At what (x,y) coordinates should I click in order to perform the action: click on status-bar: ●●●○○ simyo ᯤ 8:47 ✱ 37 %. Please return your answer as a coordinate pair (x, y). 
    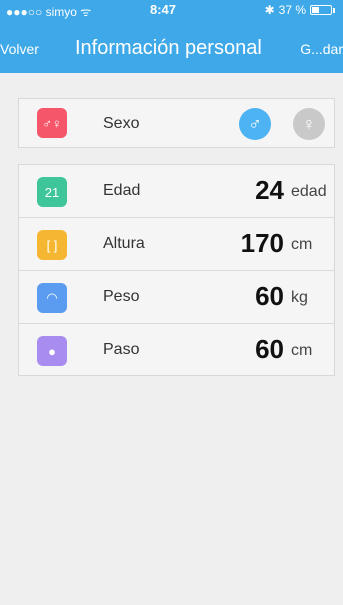
    Looking at the image, I should click on (171, 10).